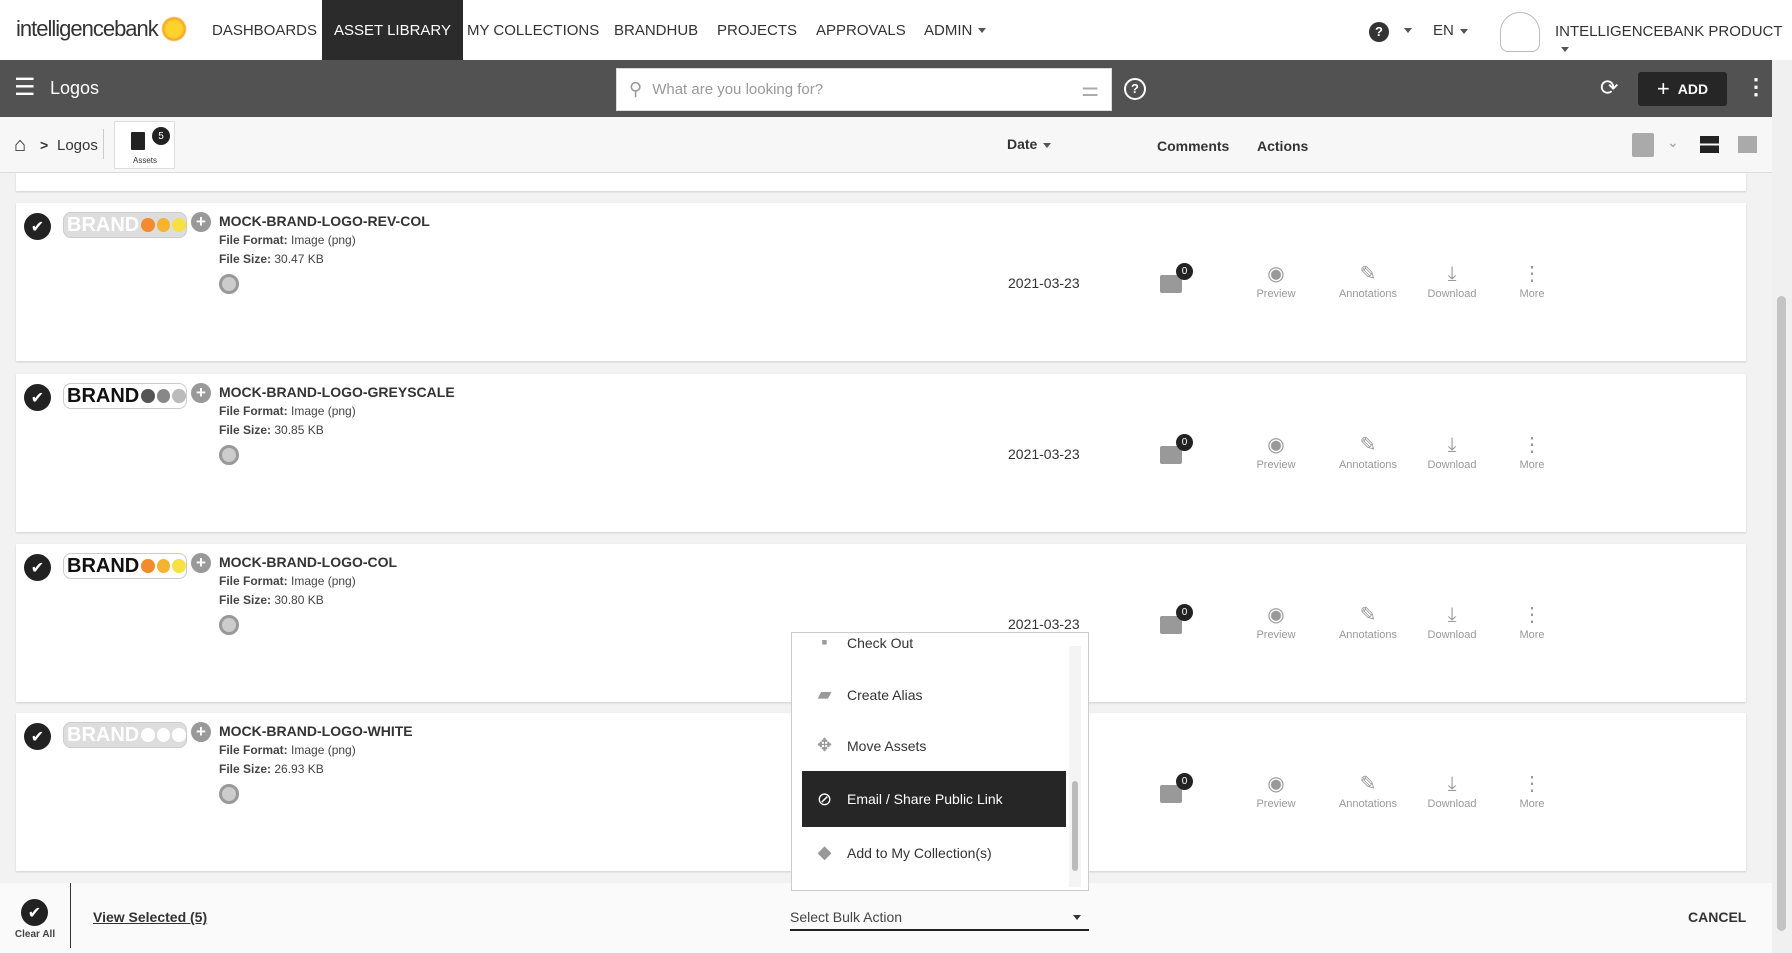 The width and height of the screenshot is (1792, 953). What do you see at coordinates (861, 30) in the screenshot?
I see `nav-approvals: APPROVALS` at bounding box center [861, 30].